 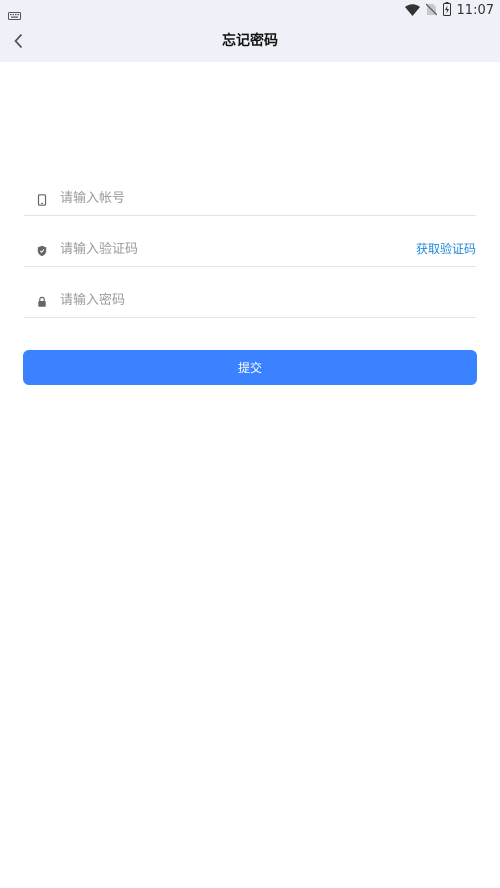 I want to click on password-field, so click(x=250, y=300).